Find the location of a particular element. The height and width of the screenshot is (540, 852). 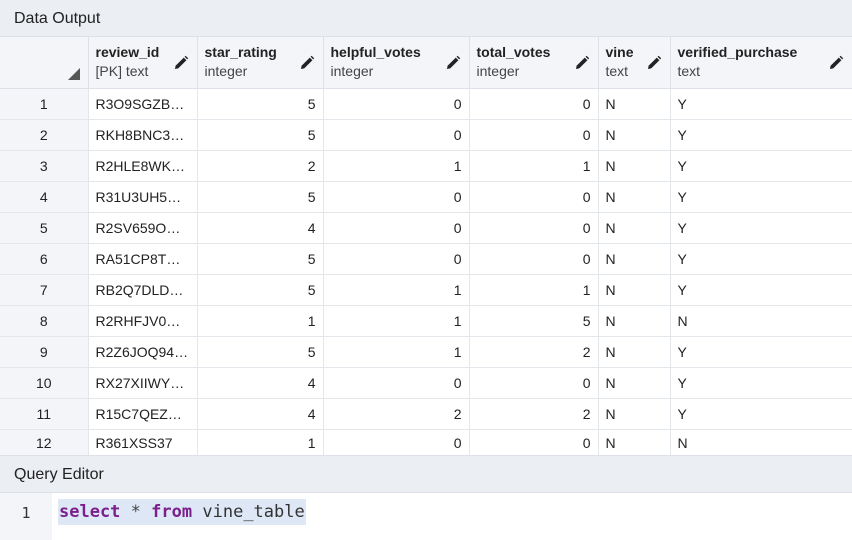

row-number: 10 is located at coordinates (44, 383).